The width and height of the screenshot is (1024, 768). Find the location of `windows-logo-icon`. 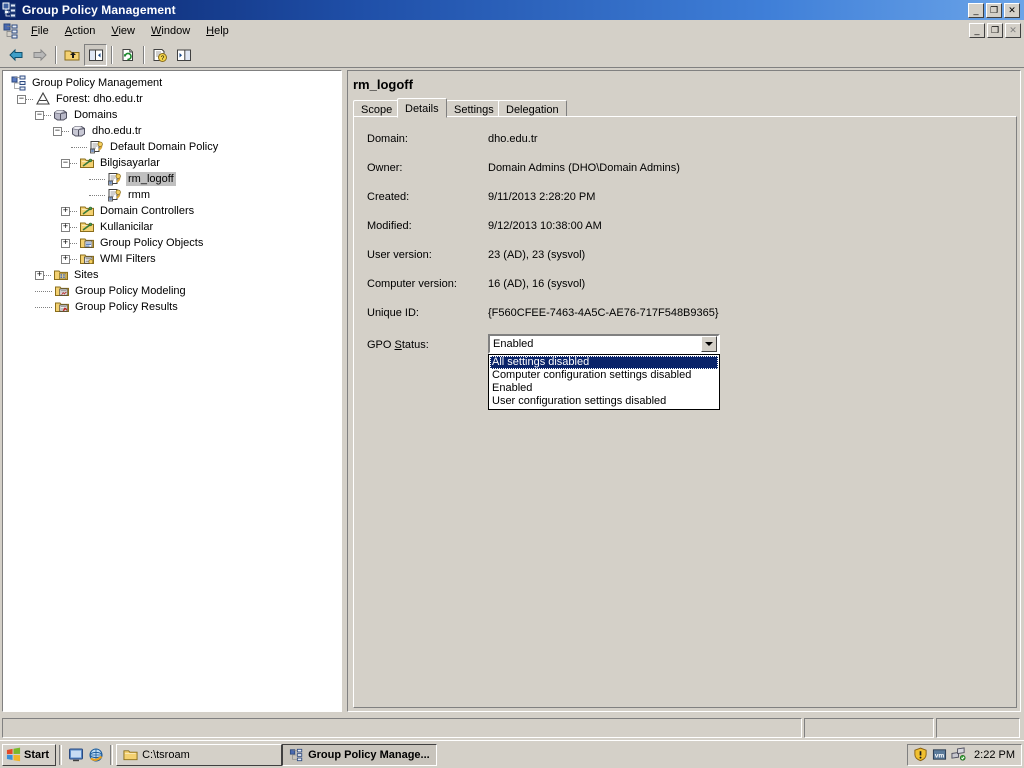

windows-logo-icon is located at coordinates (13, 754).